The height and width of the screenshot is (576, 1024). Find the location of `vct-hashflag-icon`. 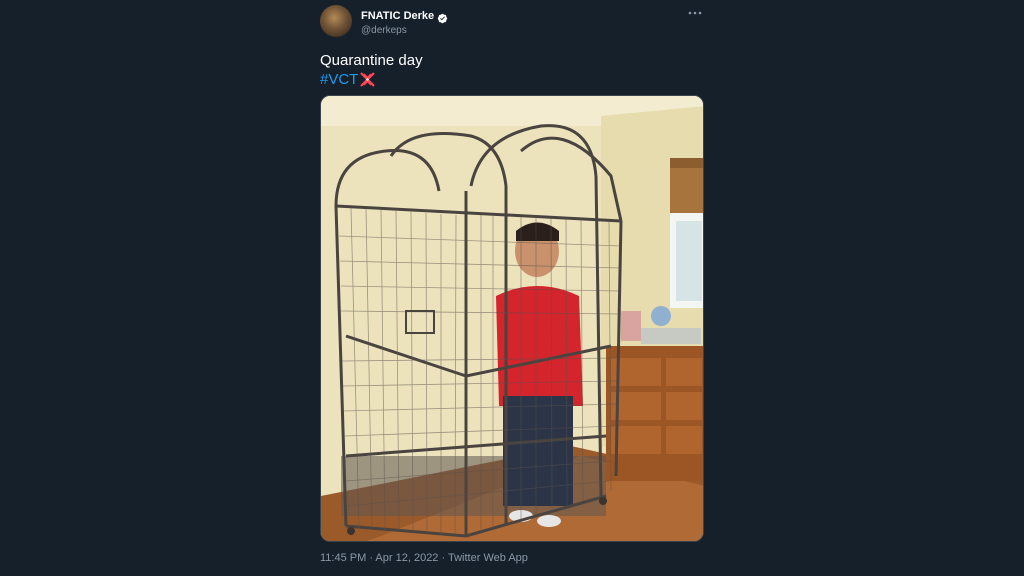

vct-hashflag-icon is located at coordinates (367, 79).